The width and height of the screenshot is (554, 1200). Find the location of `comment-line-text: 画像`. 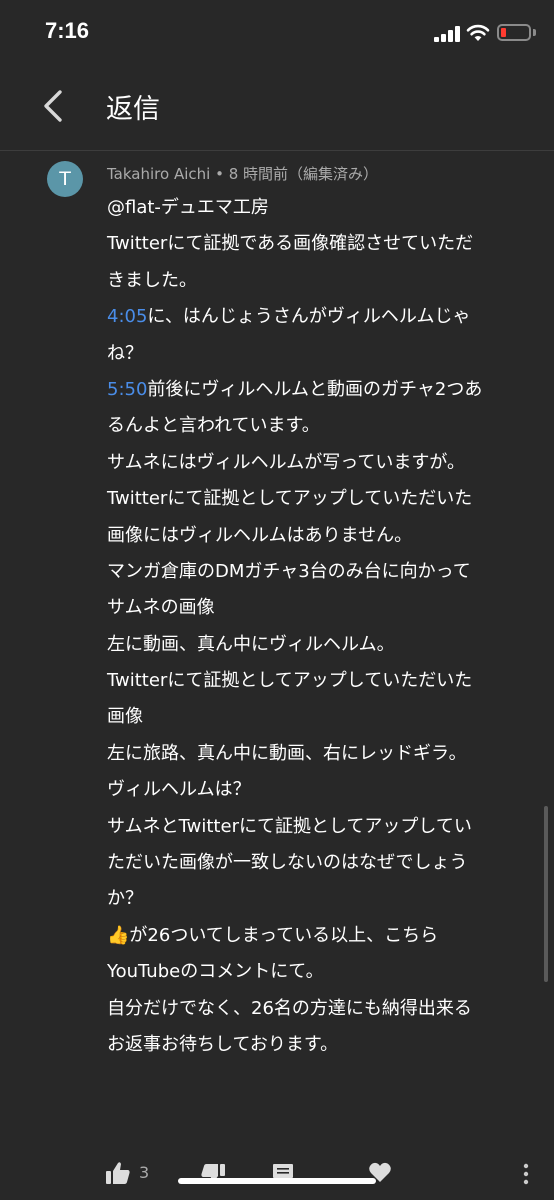

comment-line-text: 画像 is located at coordinates (125, 717).